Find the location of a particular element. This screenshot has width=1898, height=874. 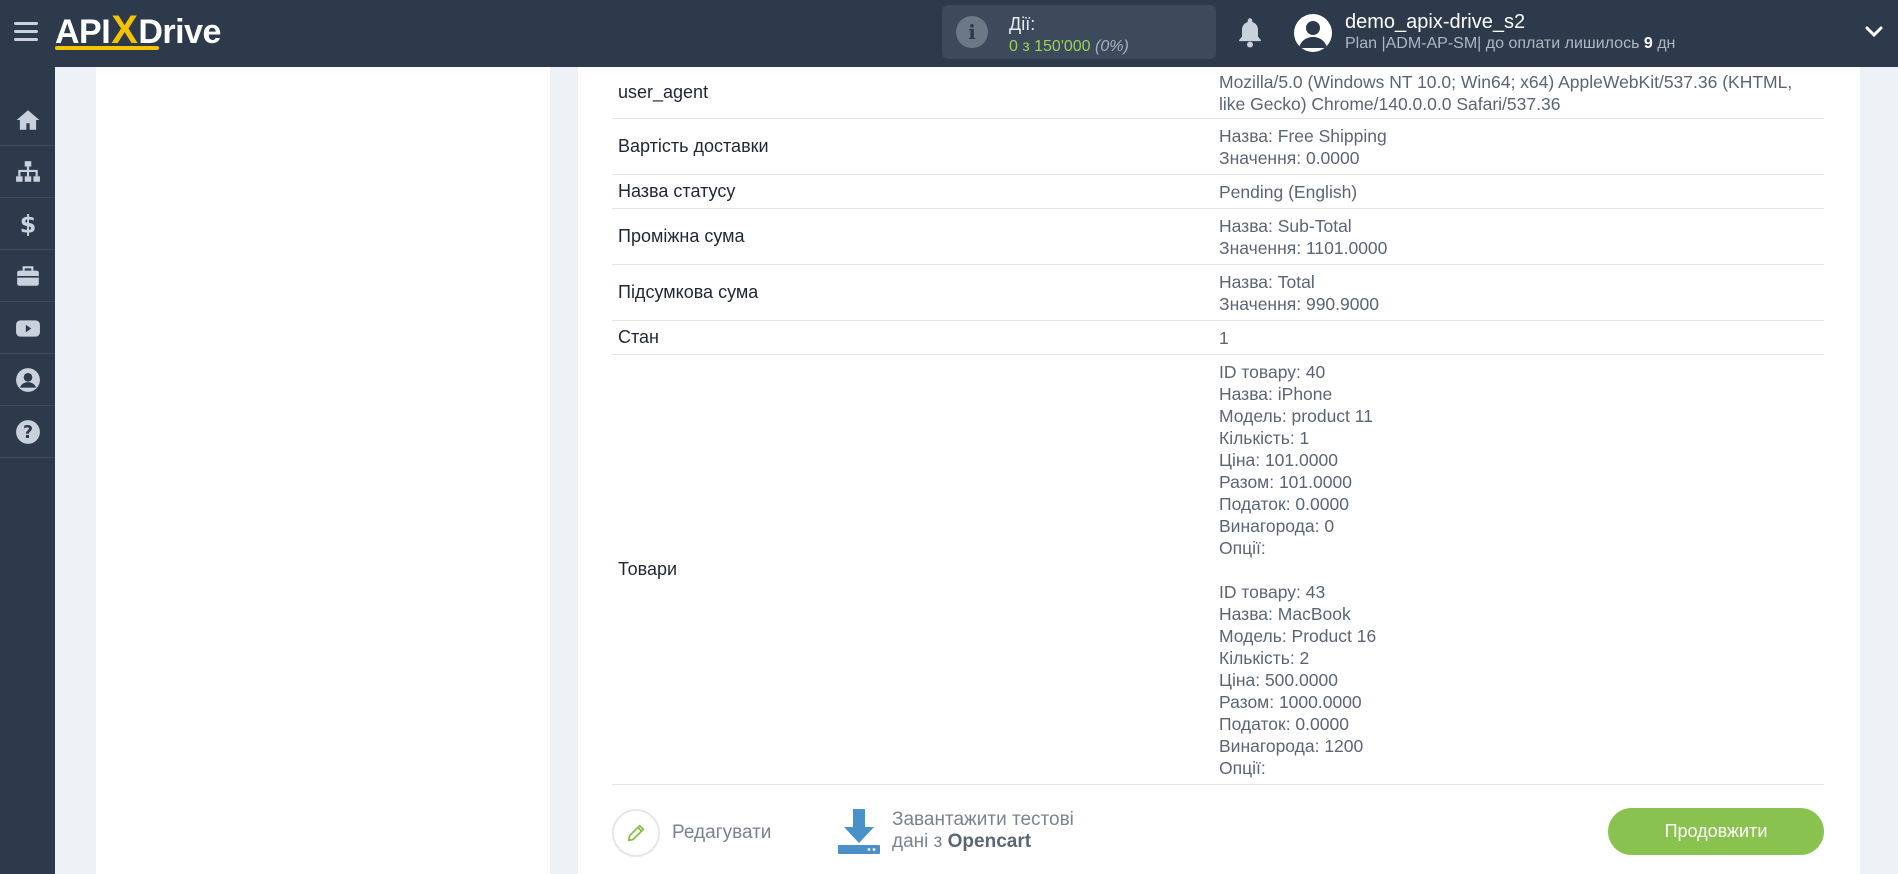

edit-button: Редагувати is located at coordinates (691, 833).